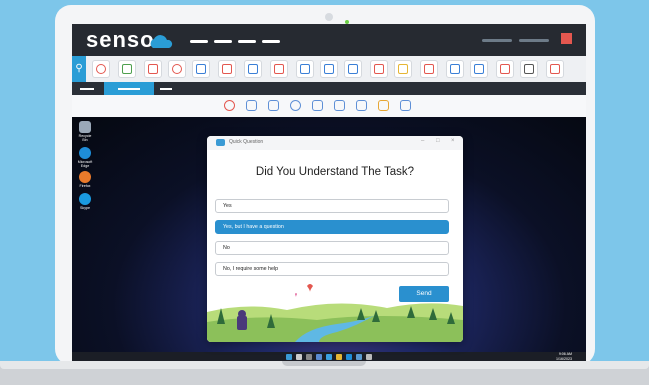 The image size is (649, 385). What do you see at coordinates (85, 199) in the screenshot?
I see `skype-icon` at bounding box center [85, 199].